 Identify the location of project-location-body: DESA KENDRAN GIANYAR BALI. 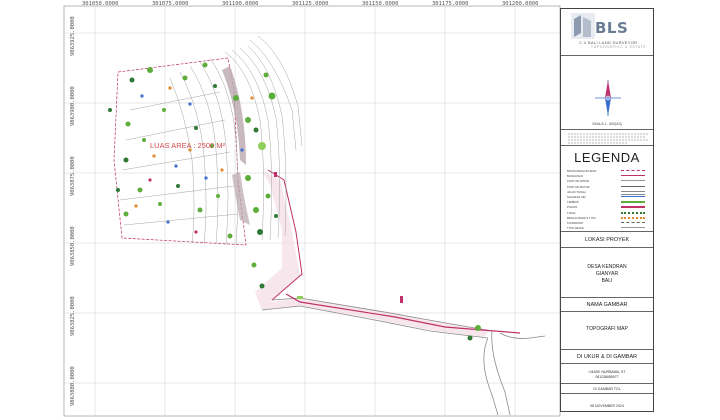
(607, 272).